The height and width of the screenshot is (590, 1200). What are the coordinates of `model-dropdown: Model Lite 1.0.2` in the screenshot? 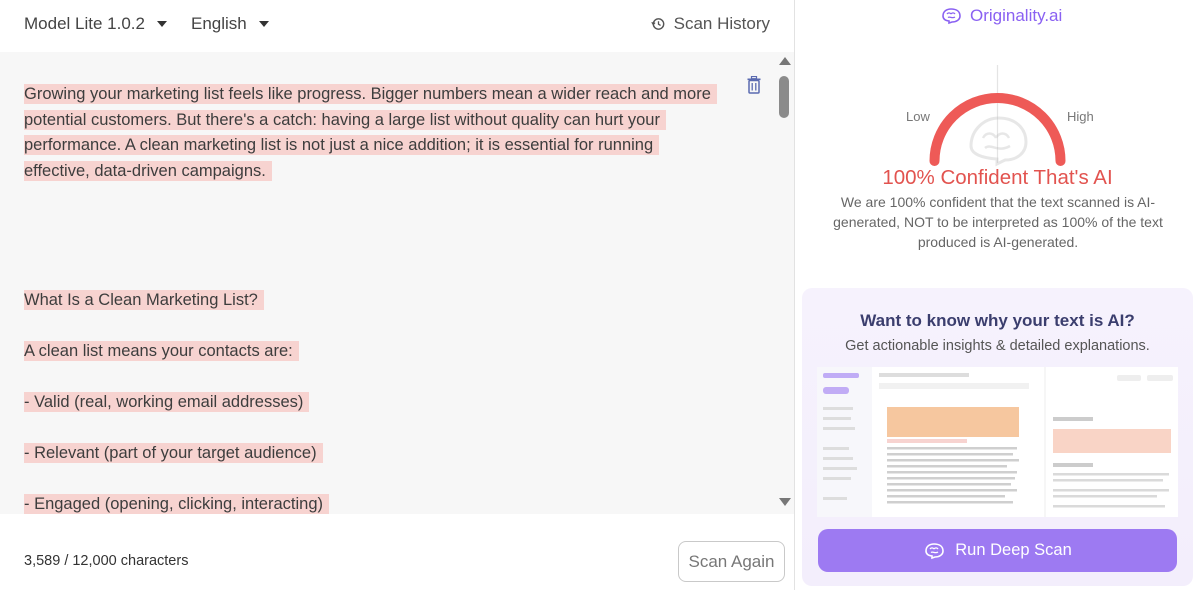 It's located at (95, 24).